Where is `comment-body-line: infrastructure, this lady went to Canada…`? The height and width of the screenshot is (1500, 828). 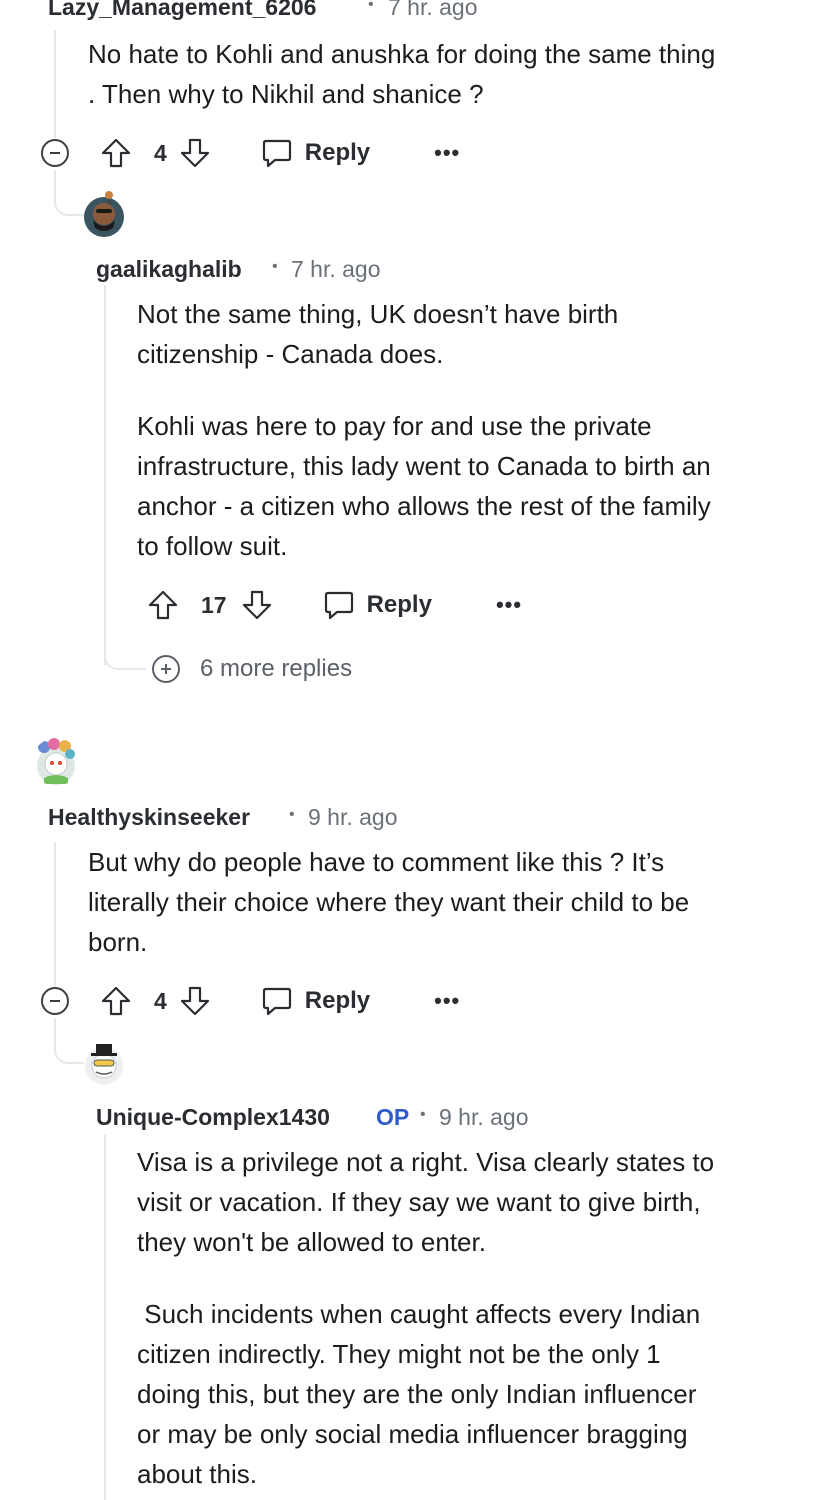
comment-body-line: infrastructure, this lady went to Canada… is located at coordinates (424, 466).